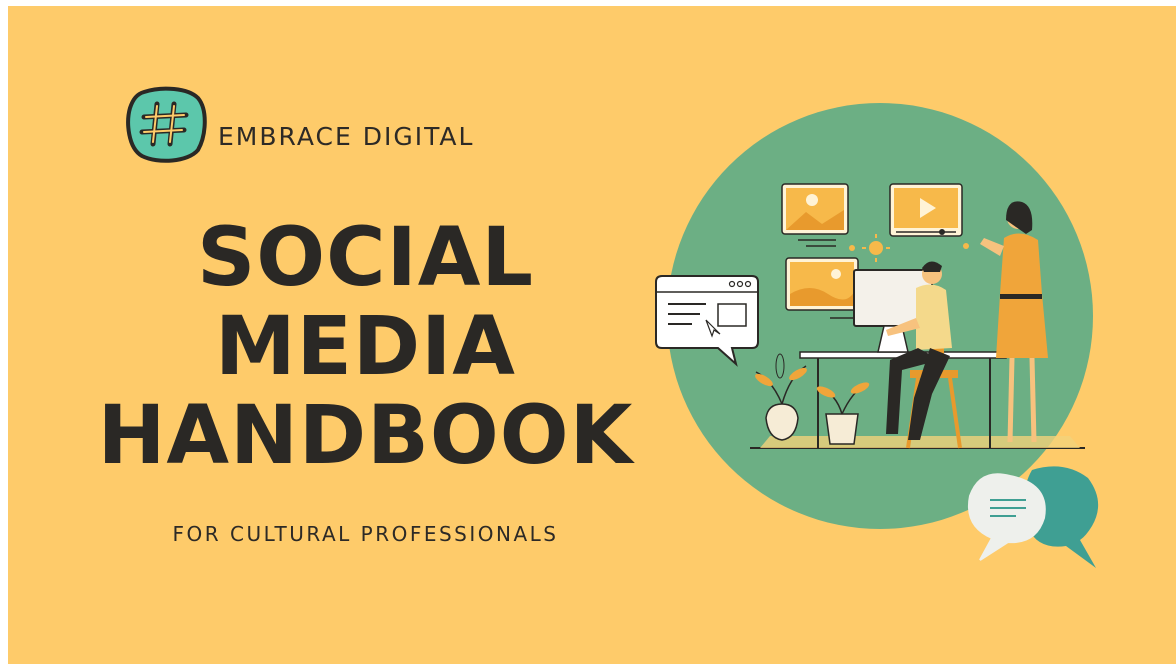 The height and width of the screenshot is (664, 1176). What do you see at coordinates (1033, 517) in the screenshot?
I see `chat-bubbles-icon` at bounding box center [1033, 517].